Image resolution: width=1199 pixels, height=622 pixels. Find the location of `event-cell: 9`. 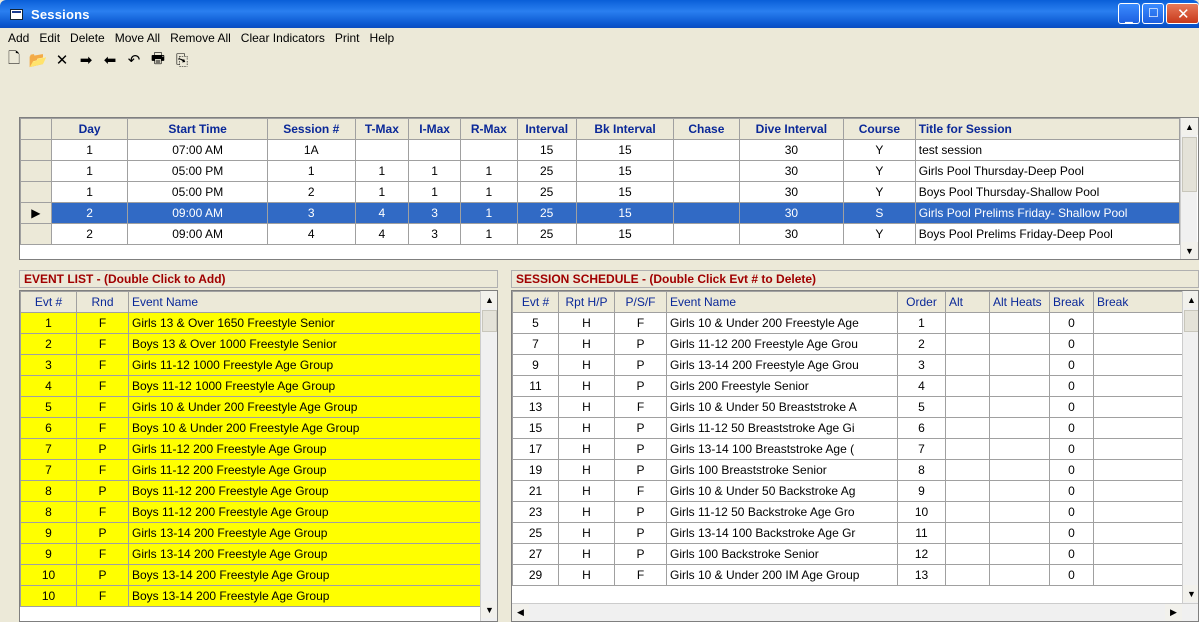

event-cell: 9 is located at coordinates (48, 533).